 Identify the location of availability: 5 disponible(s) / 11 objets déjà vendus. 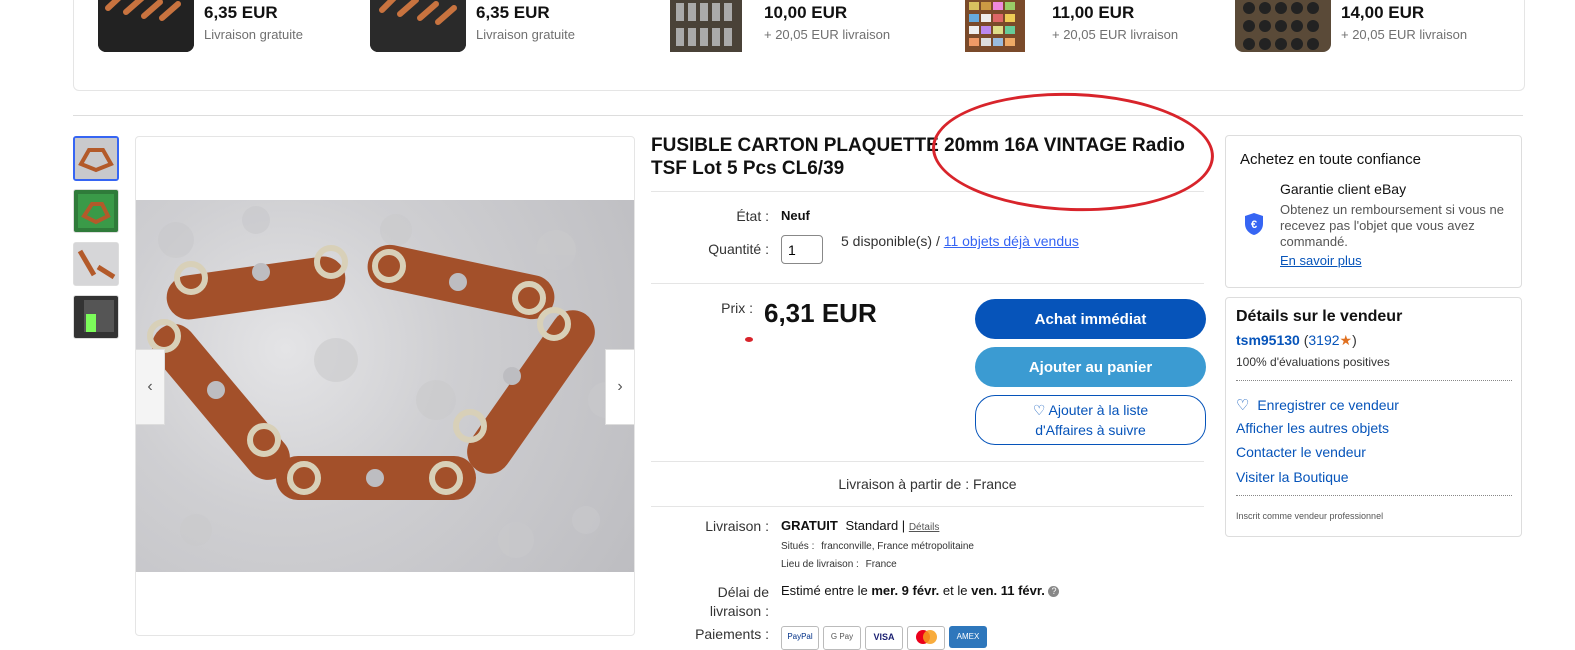
(960, 241).